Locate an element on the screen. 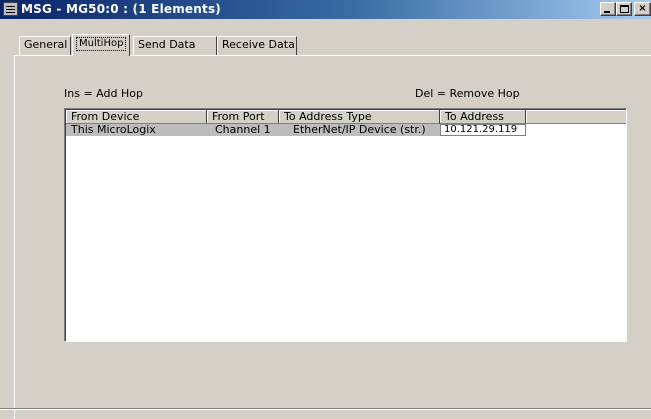 This screenshot has width=651, height=419. tab-send-data: Send Data is located at coordinates (175, 45).